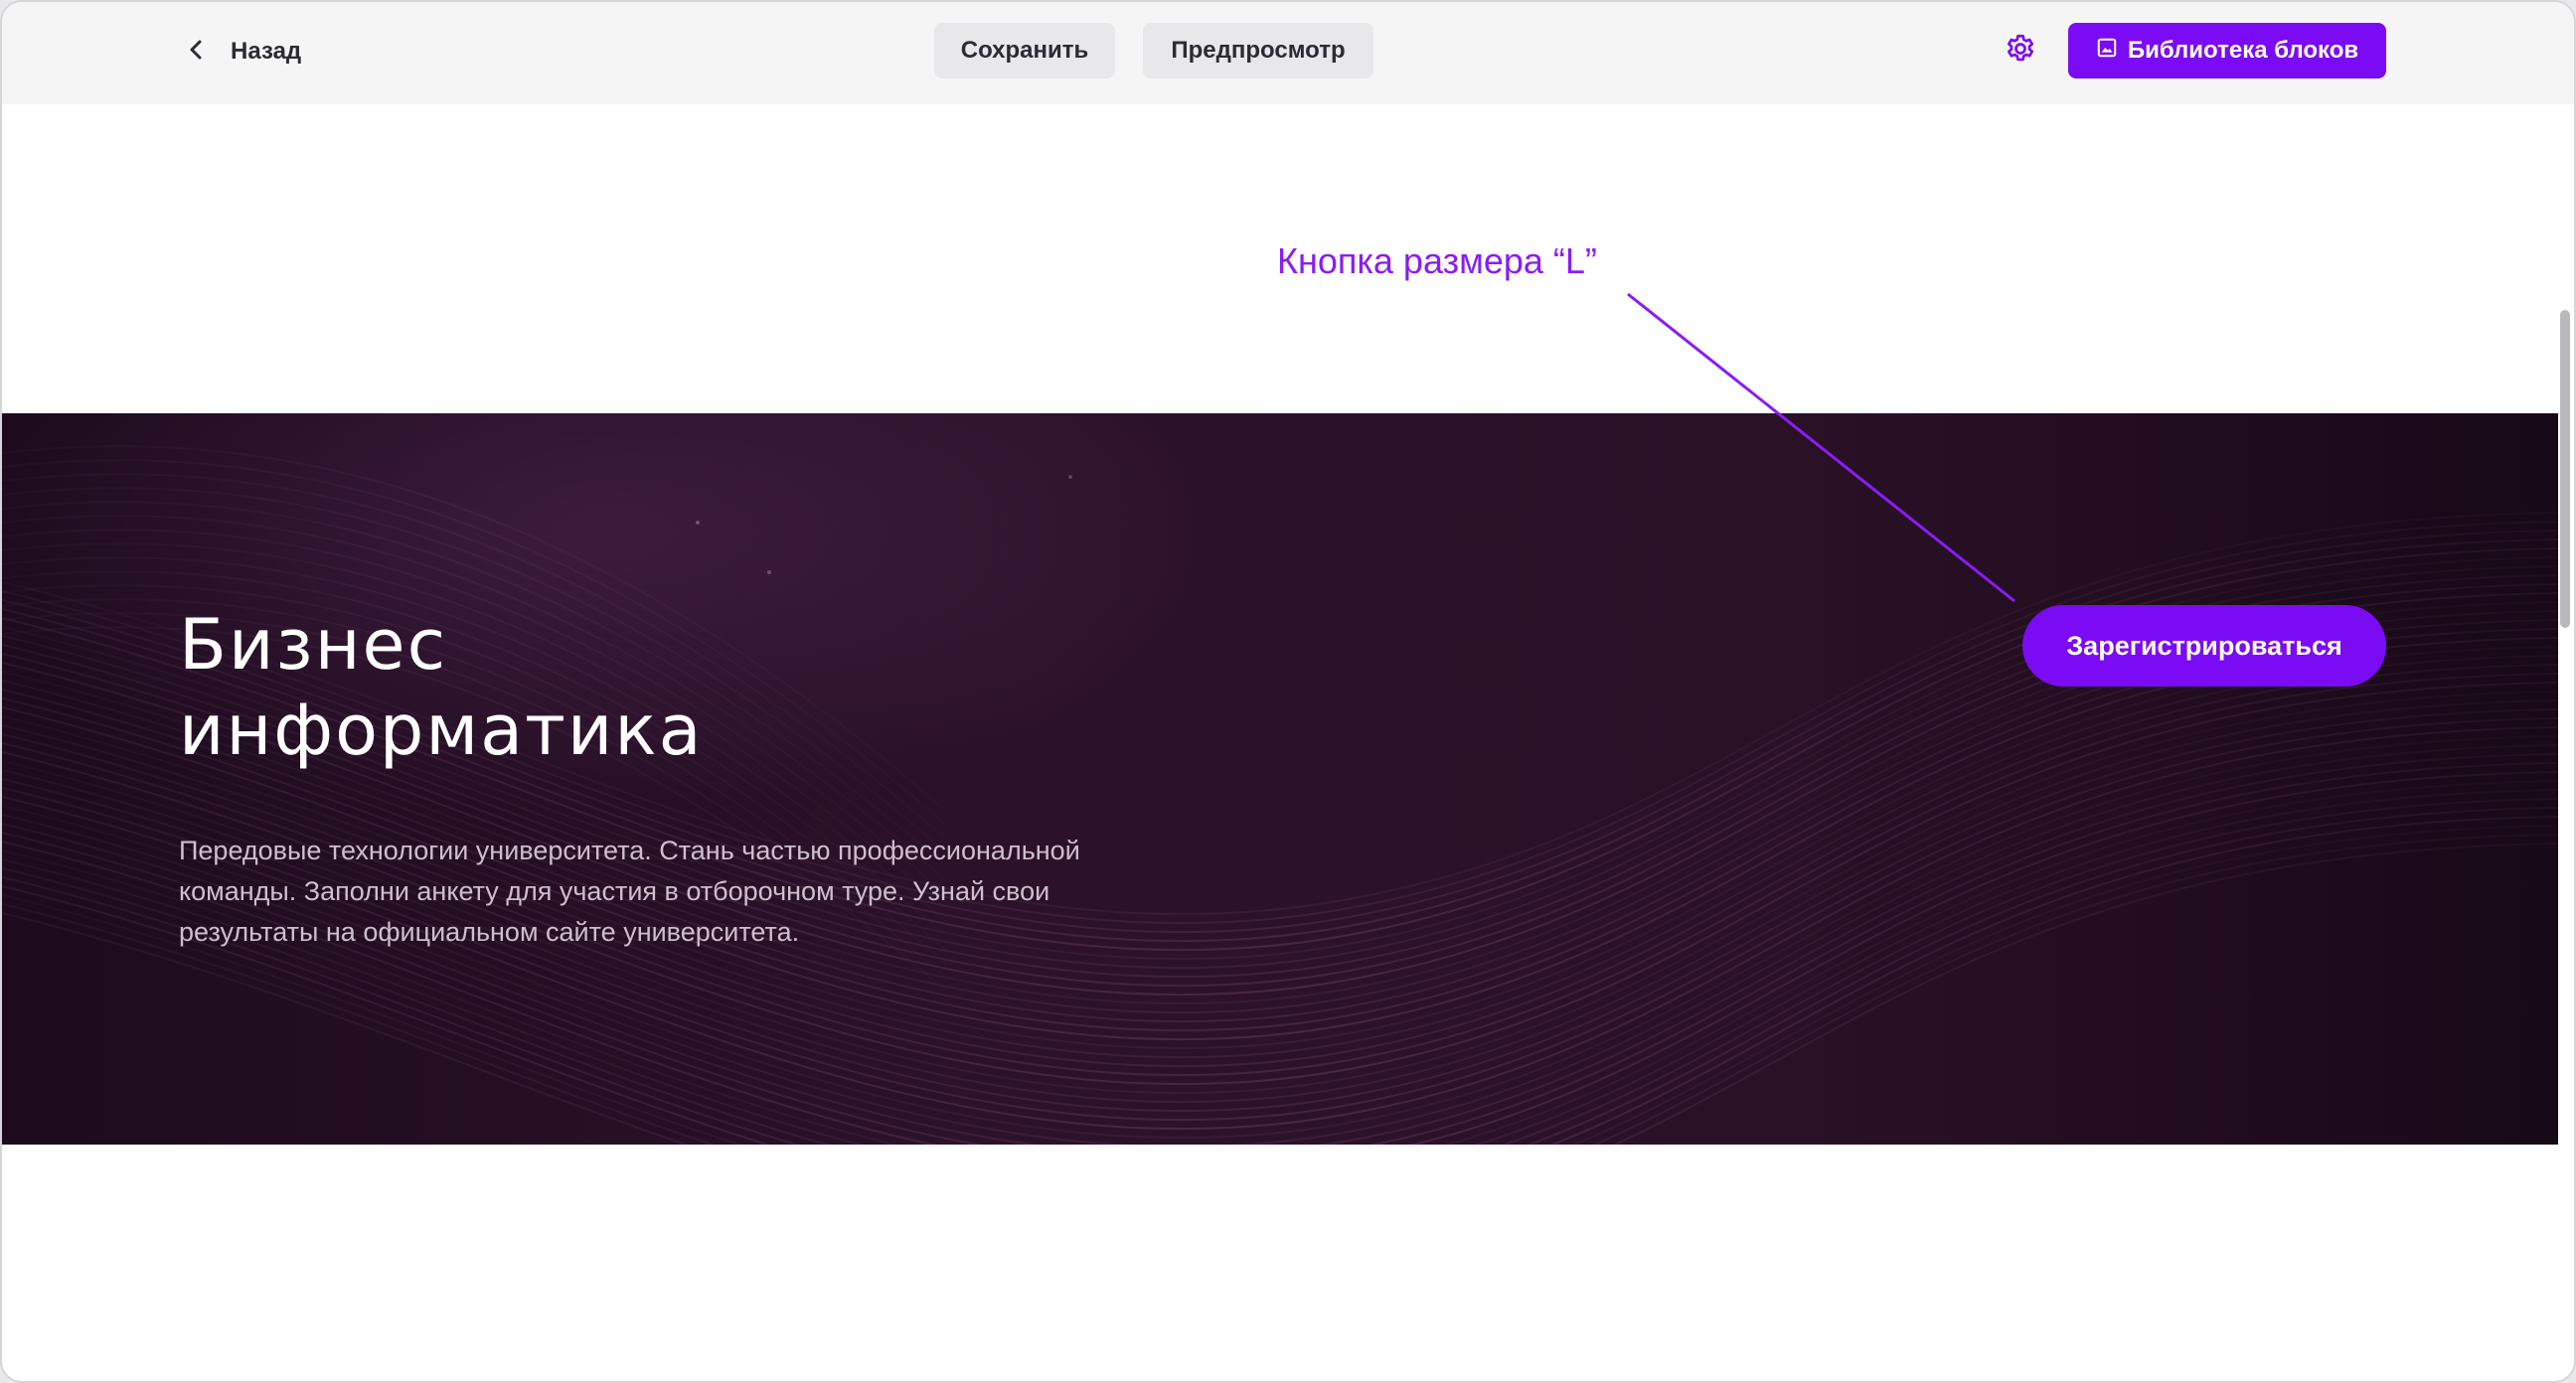 This screenshot has width=2576, height=1383. I want to click on vertical-scrollbar, so click(2565, 469).